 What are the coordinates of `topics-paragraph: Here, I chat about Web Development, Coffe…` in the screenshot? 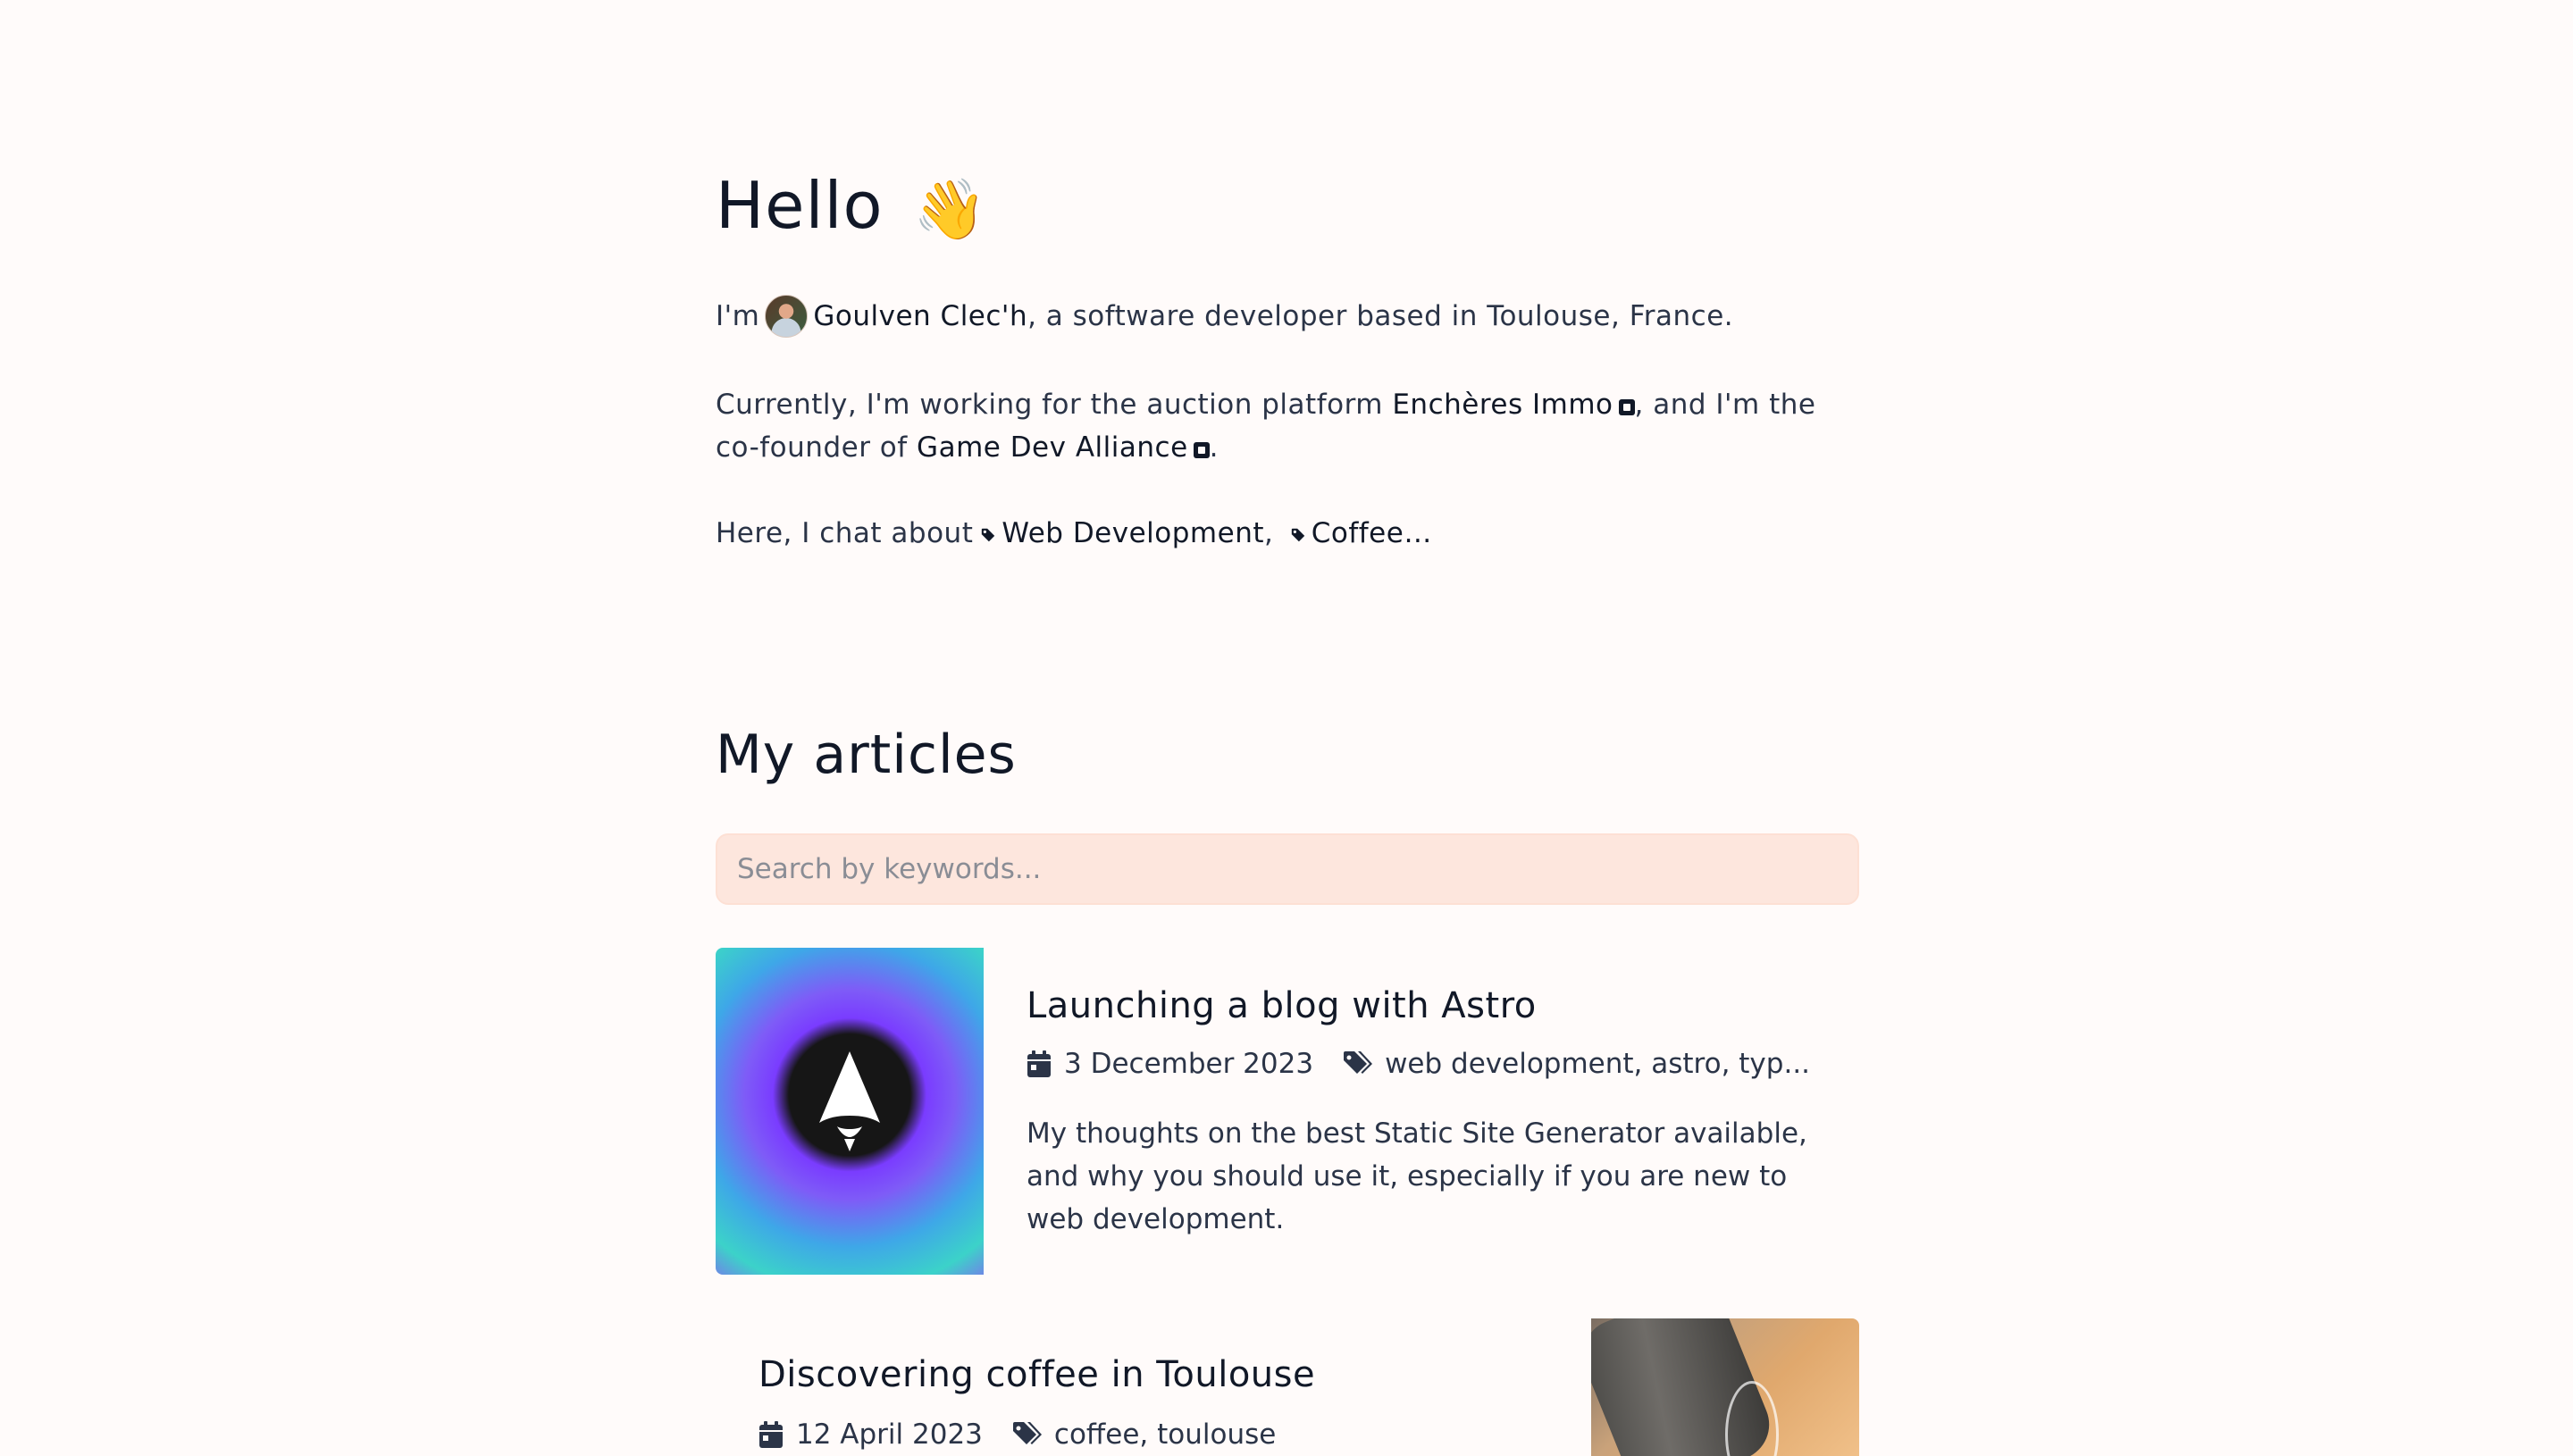 It's located at (1269, 533).